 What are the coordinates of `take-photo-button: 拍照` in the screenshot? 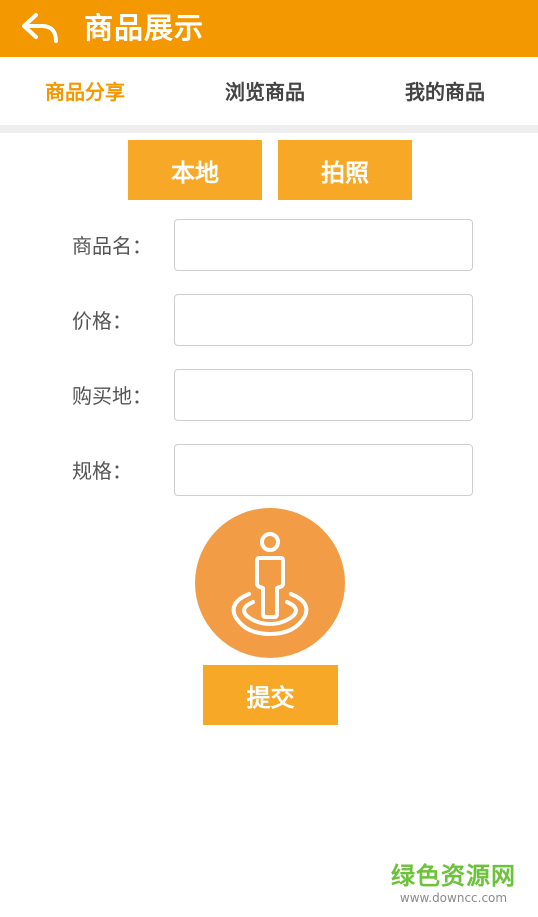 It's located at (345, 170).